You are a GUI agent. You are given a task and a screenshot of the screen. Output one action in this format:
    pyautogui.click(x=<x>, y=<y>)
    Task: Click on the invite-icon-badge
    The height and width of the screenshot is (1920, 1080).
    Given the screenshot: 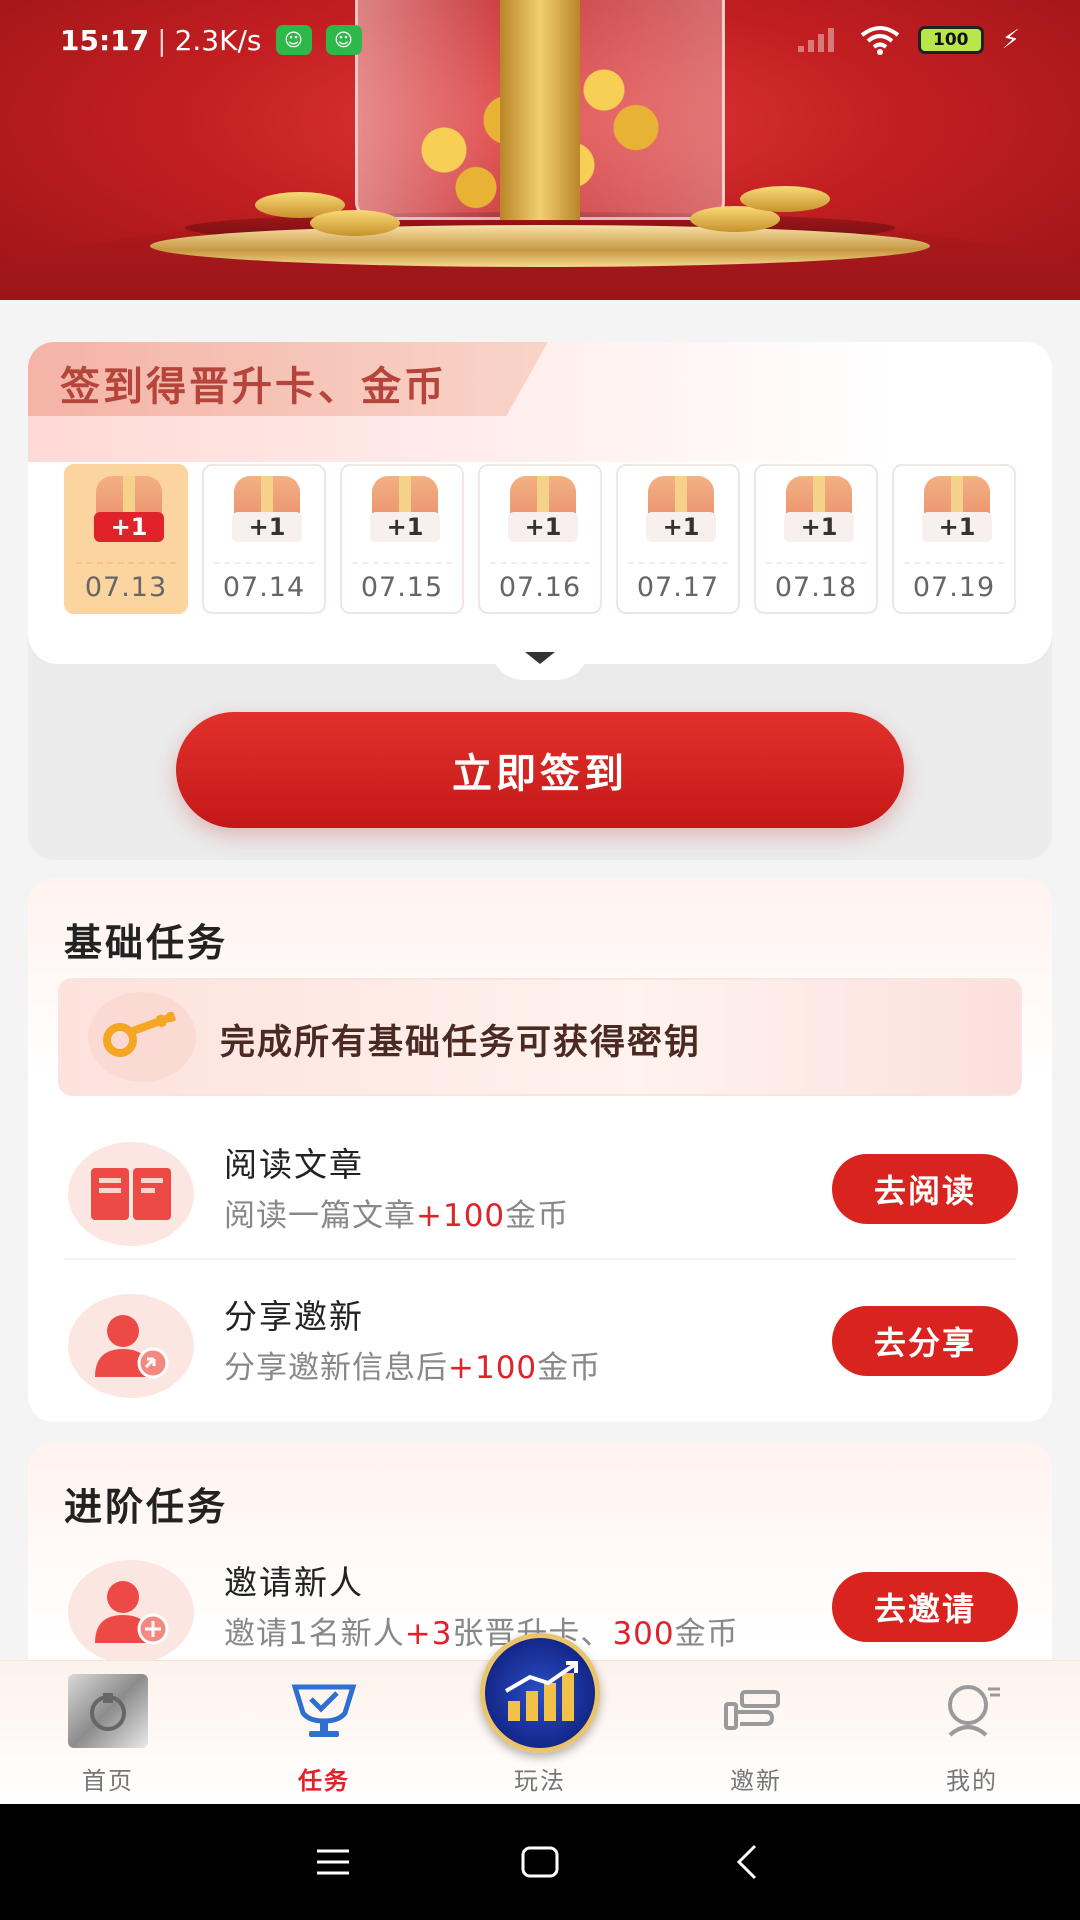 What is the action you would take?
    pyautogui.click(x=131, y=1612)
    